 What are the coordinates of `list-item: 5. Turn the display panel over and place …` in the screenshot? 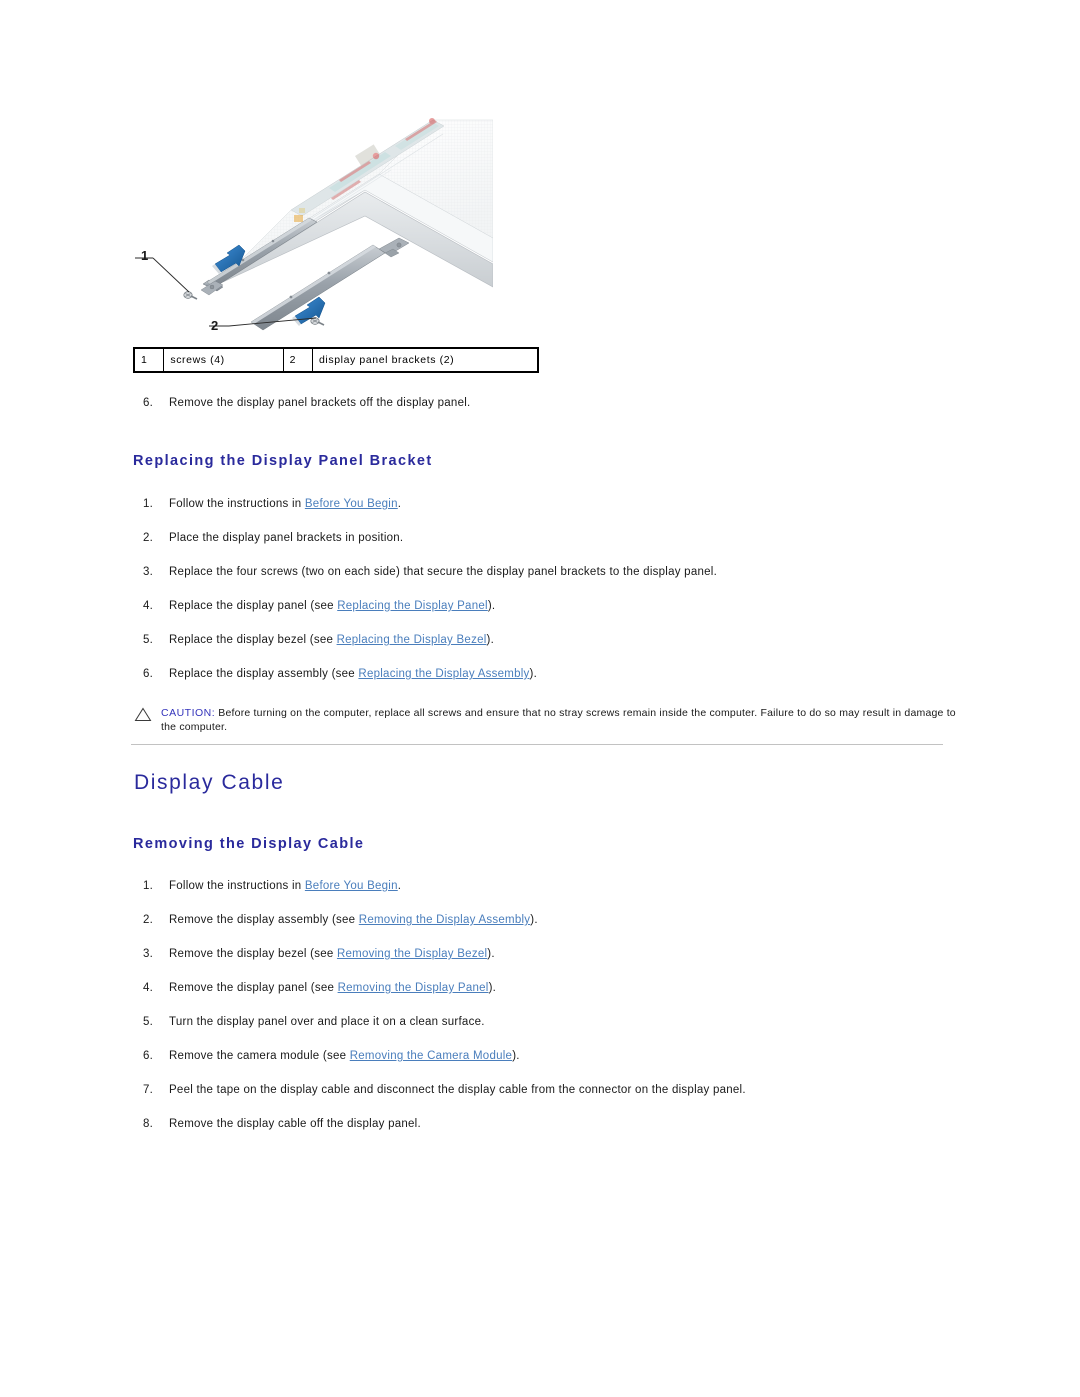 It's located at (543, 1022).